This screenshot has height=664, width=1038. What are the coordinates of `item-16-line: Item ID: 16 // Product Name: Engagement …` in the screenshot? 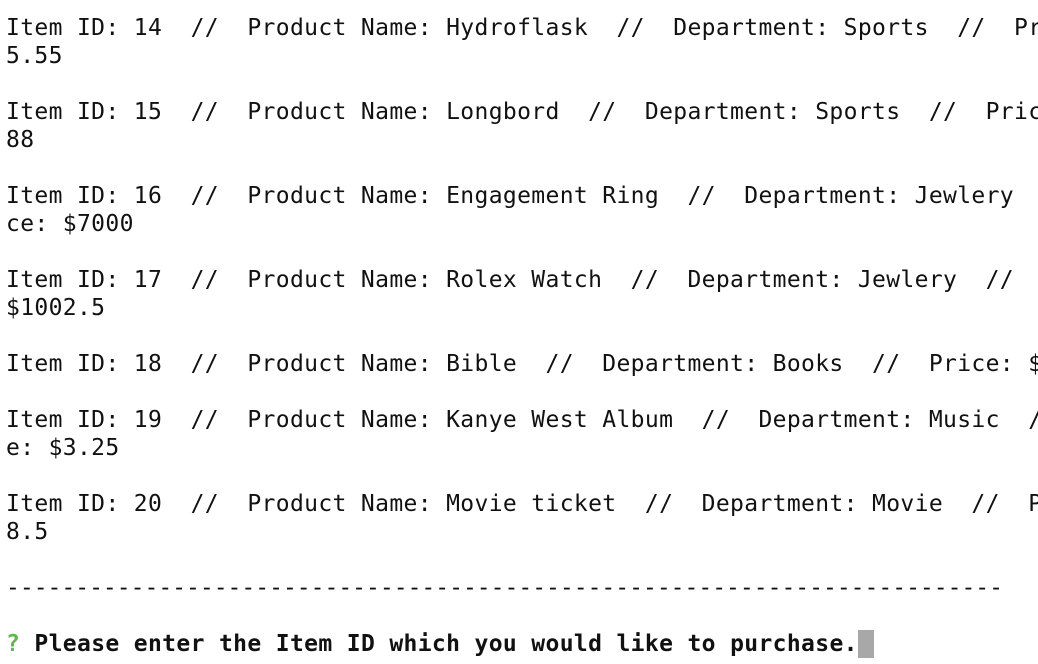 It's located at (522, 196).